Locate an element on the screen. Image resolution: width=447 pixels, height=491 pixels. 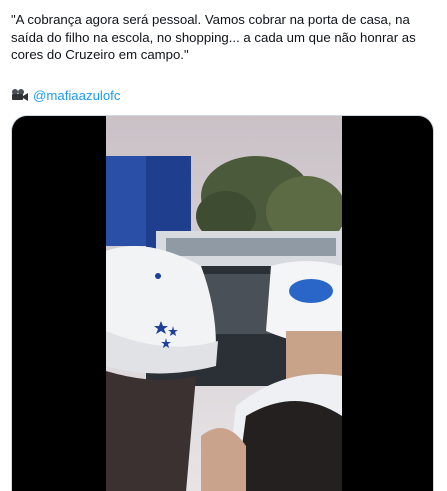
credit-line: @mafiaazulofc is located at coordinates (65, 95).